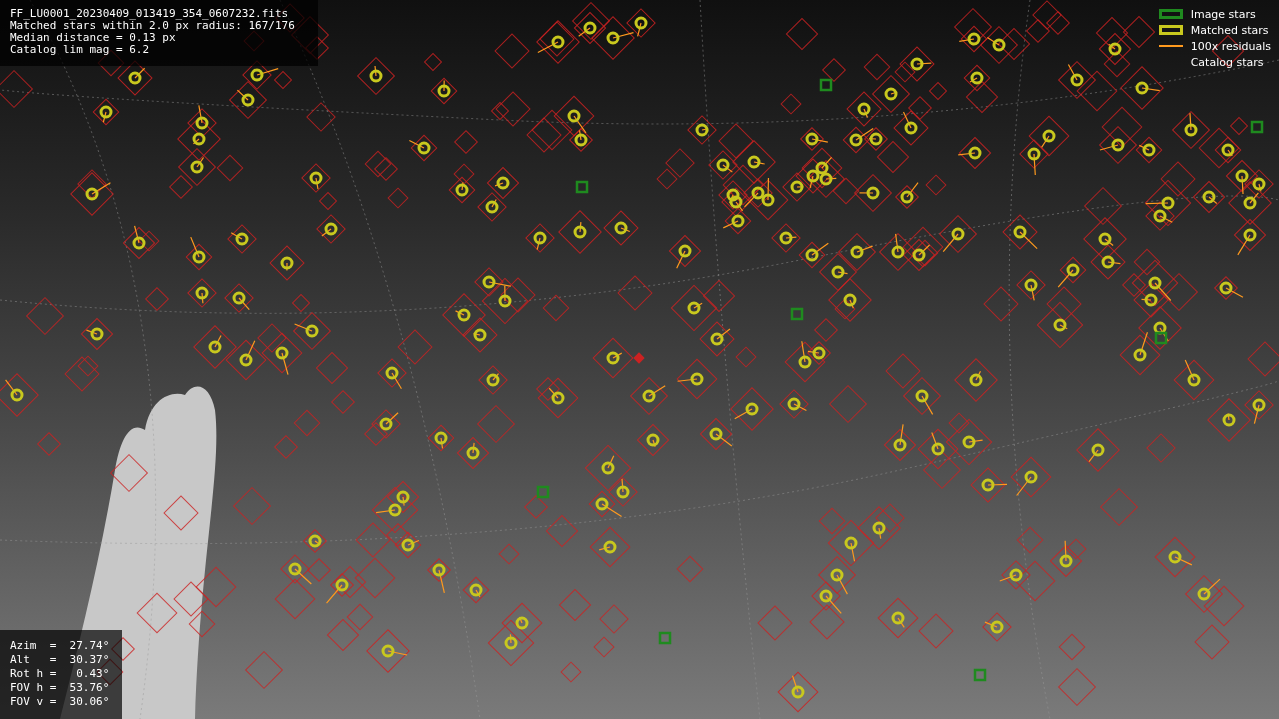  I want to click on pointing-text: FOV v = 30.06°, so click(60, 702).